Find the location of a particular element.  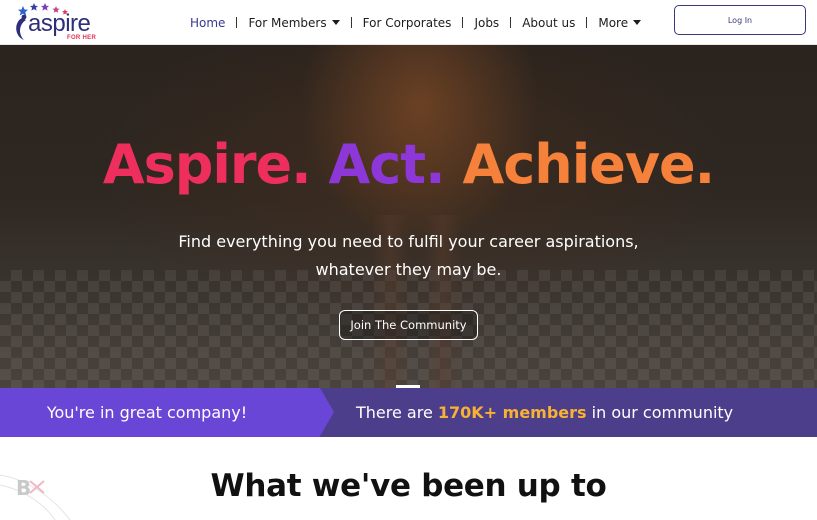

nav-for-members: For Members is located at coordinates (294, 22).